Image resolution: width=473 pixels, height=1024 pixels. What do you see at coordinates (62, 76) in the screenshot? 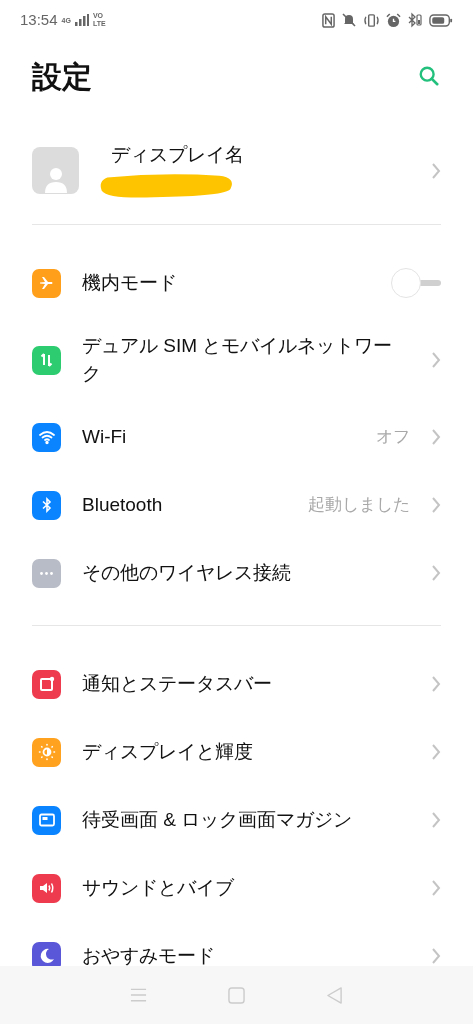
I see `page-title: 設定` at bounding box center [62, 76].